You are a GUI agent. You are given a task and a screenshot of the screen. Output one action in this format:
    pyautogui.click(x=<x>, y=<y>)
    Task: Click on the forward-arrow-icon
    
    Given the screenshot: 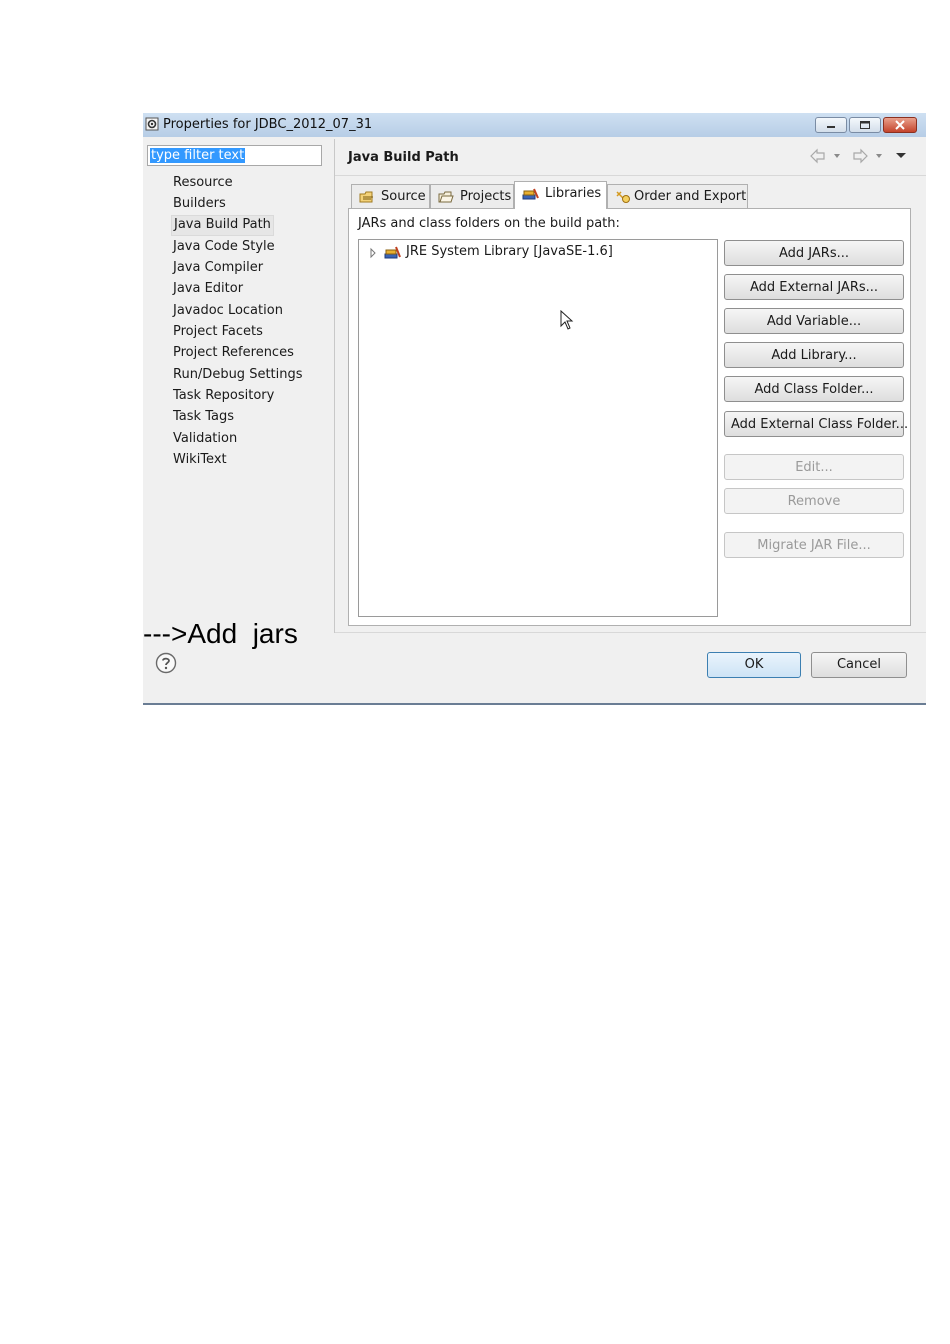 What is the action you would take?
    pyautogui.click(x=867, y=156)
    